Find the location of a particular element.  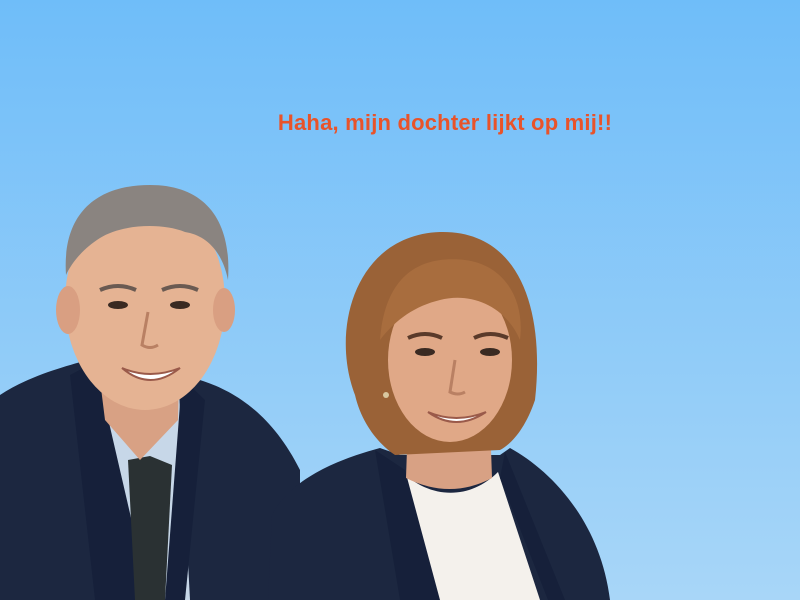

man-tie is located at coordinates (150, 528).